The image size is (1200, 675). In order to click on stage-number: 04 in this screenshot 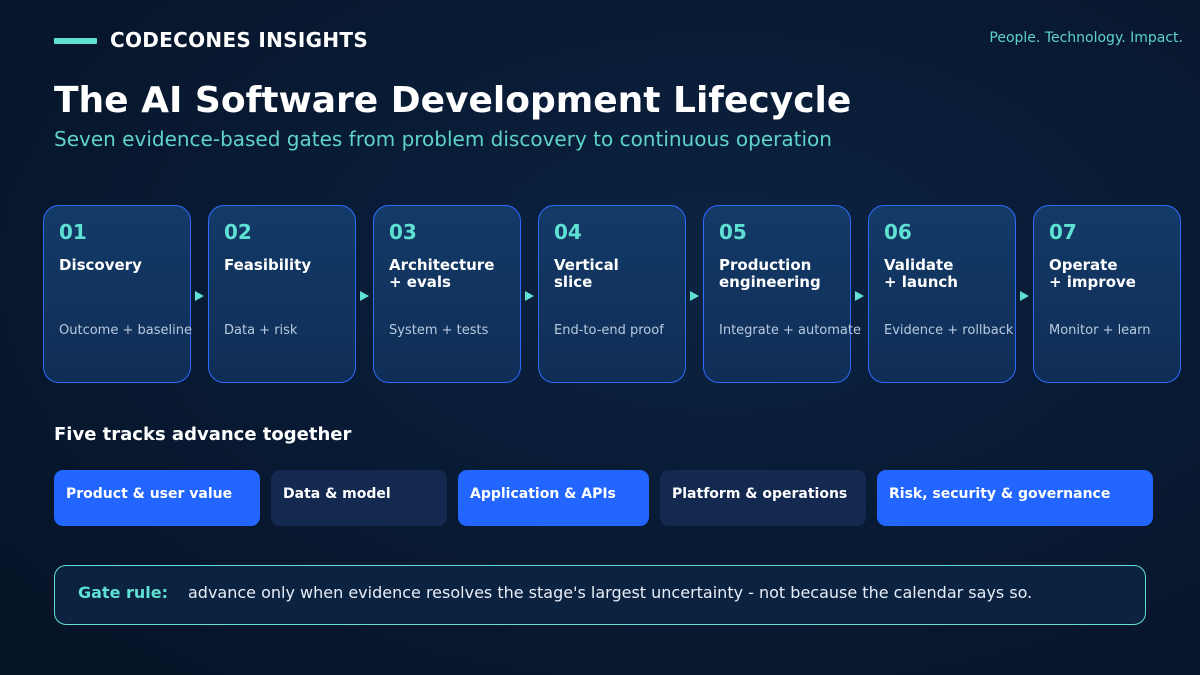, I will do `click(568, 232)`.